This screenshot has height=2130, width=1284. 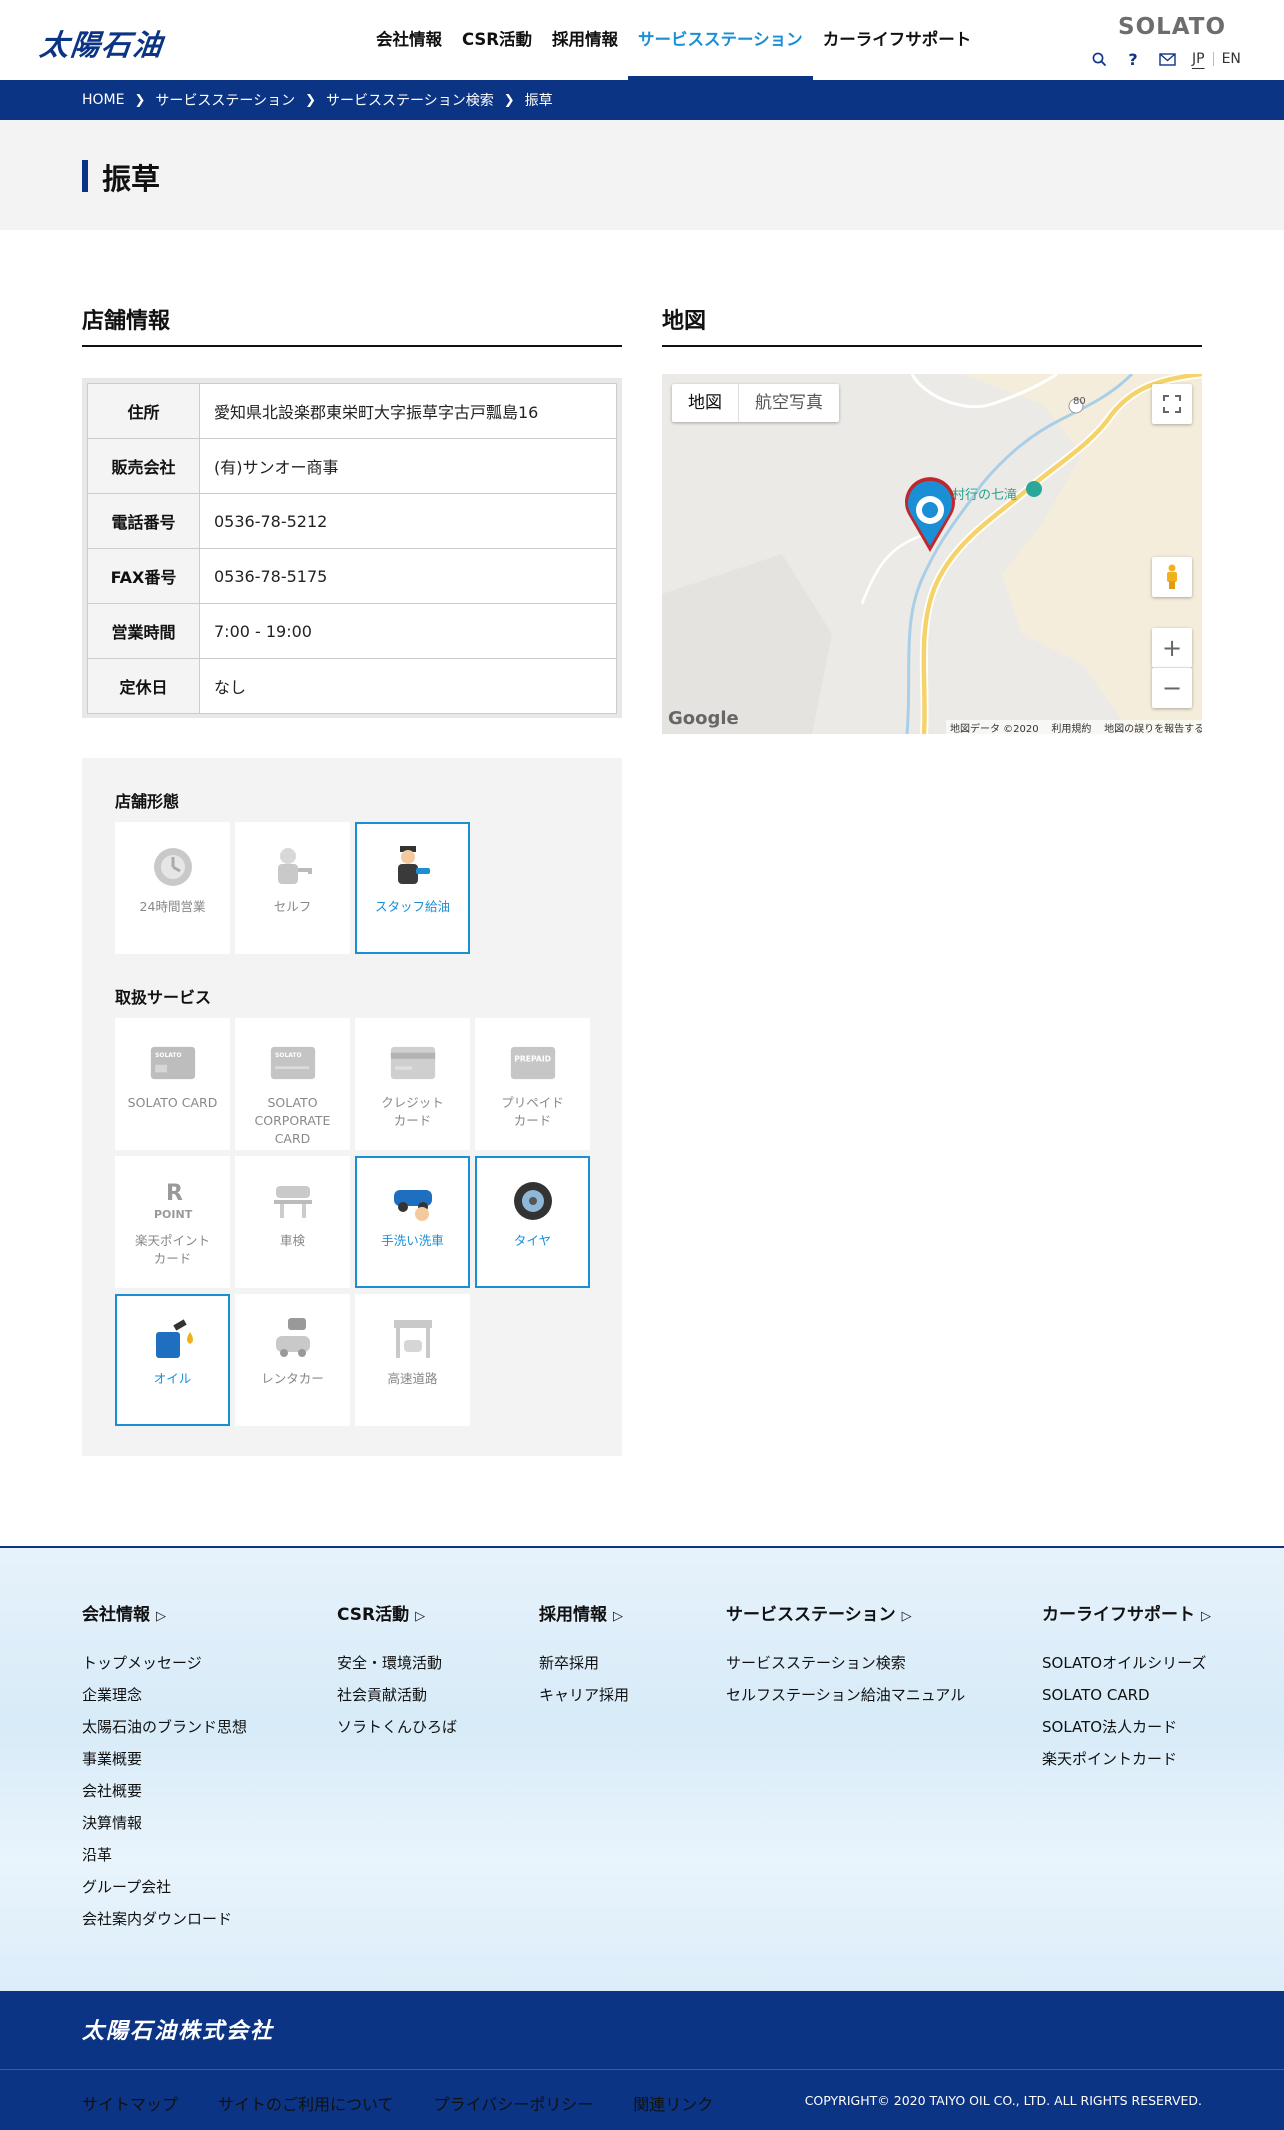 I want to click on footer-related-link: 関連リンク, so click(x=673, y=2103).